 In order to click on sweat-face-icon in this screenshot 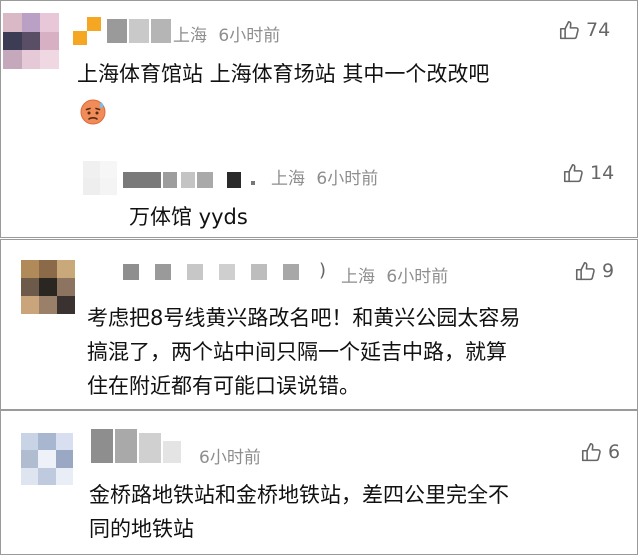, I will do `click(93, 112)`.